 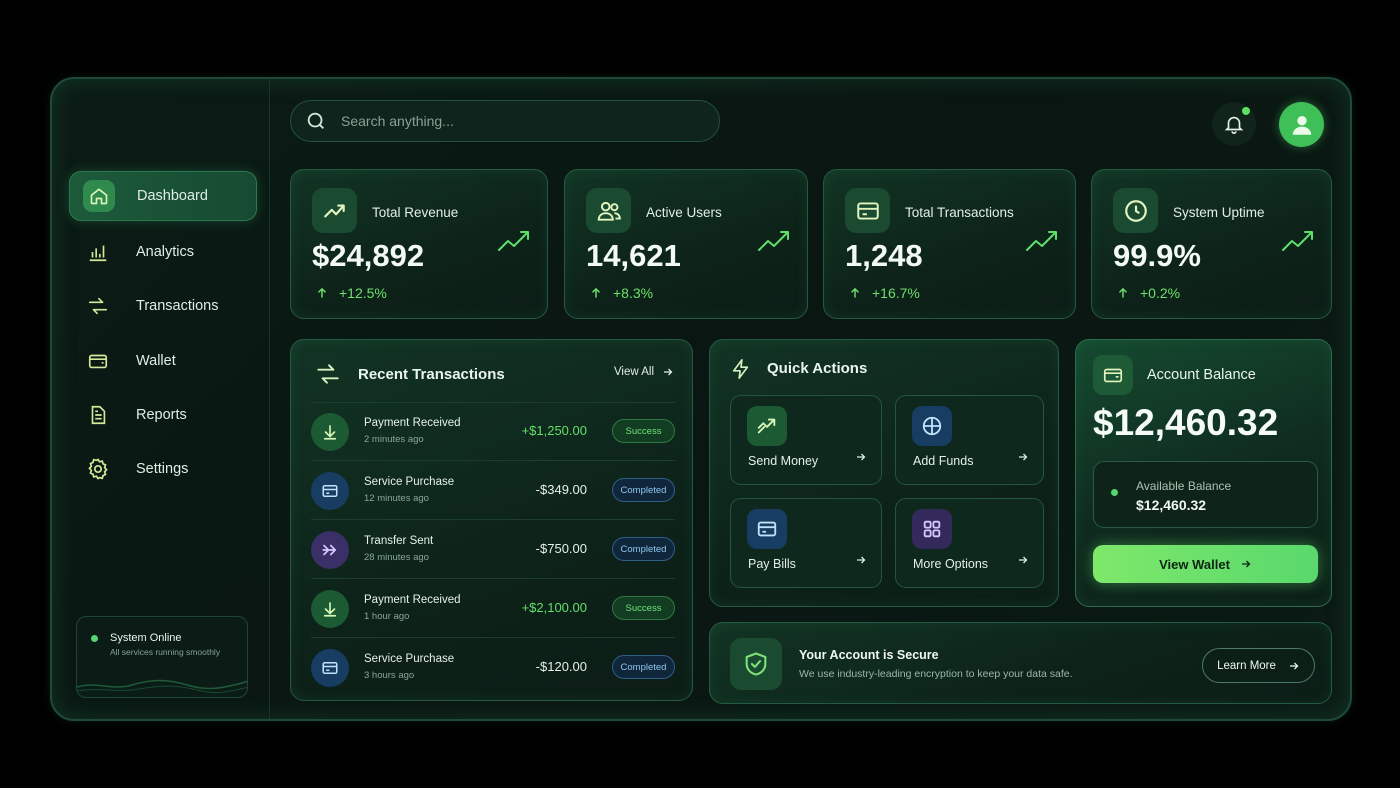 I want to click on stat-card-transactions: Total Transactions 1,248 +16.7%, so click(x=949, y=244).